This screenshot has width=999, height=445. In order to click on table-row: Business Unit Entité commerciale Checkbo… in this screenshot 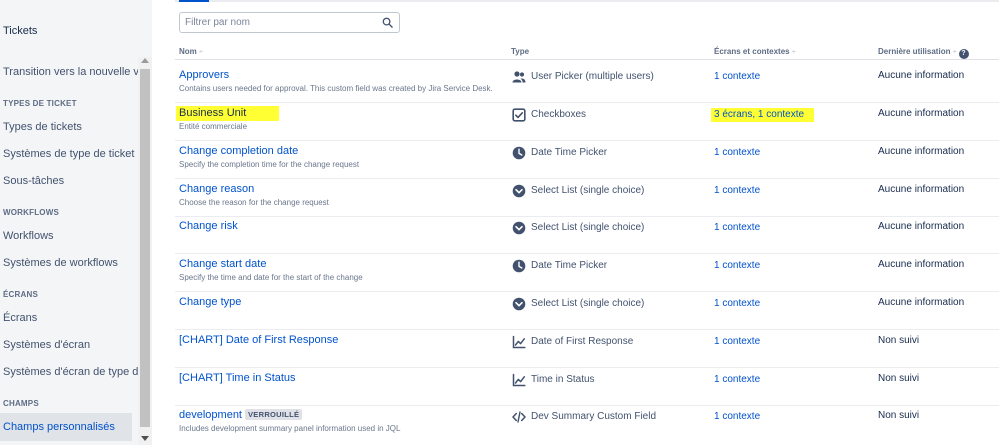, I will do `click(587, 122)`.